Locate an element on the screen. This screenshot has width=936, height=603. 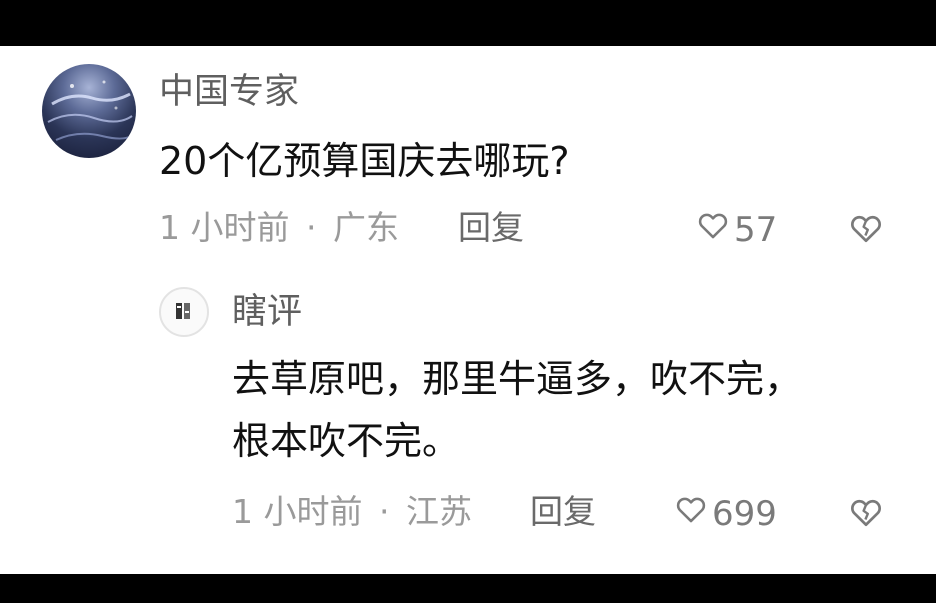
reply-like-button: 699 is located at coordinates (725, 513).